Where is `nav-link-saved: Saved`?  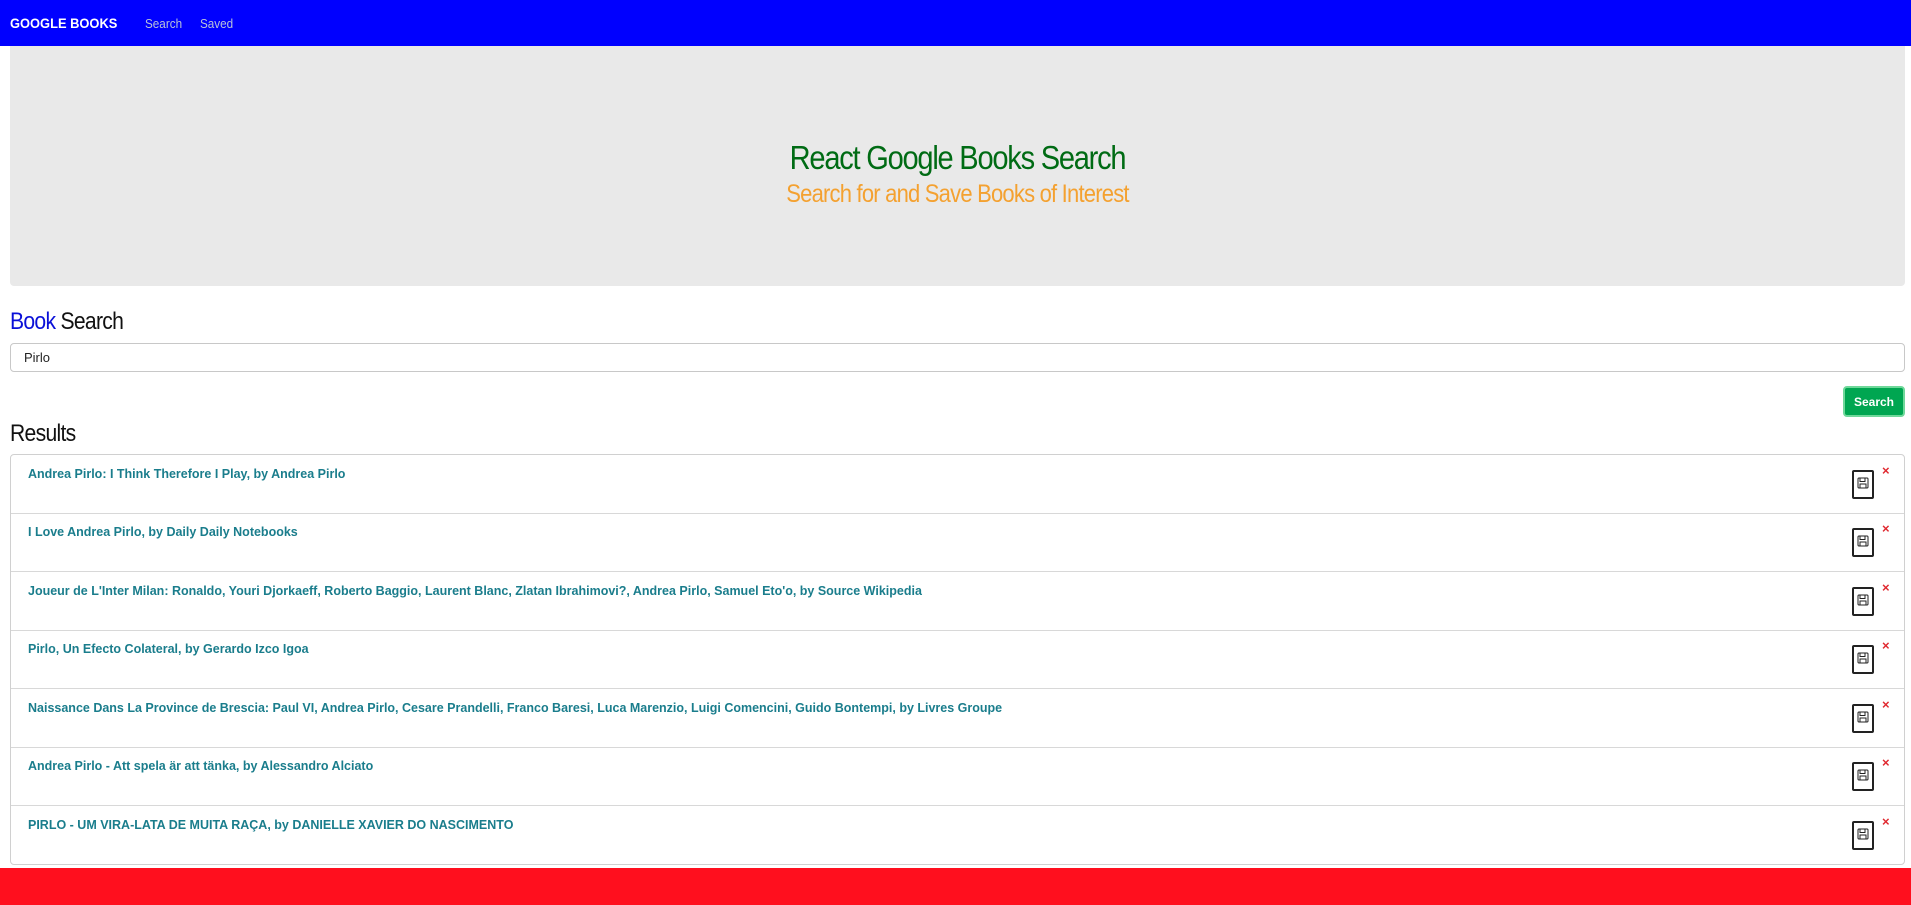
nav-link-saved: Saved is located at coordinates (216, 23).